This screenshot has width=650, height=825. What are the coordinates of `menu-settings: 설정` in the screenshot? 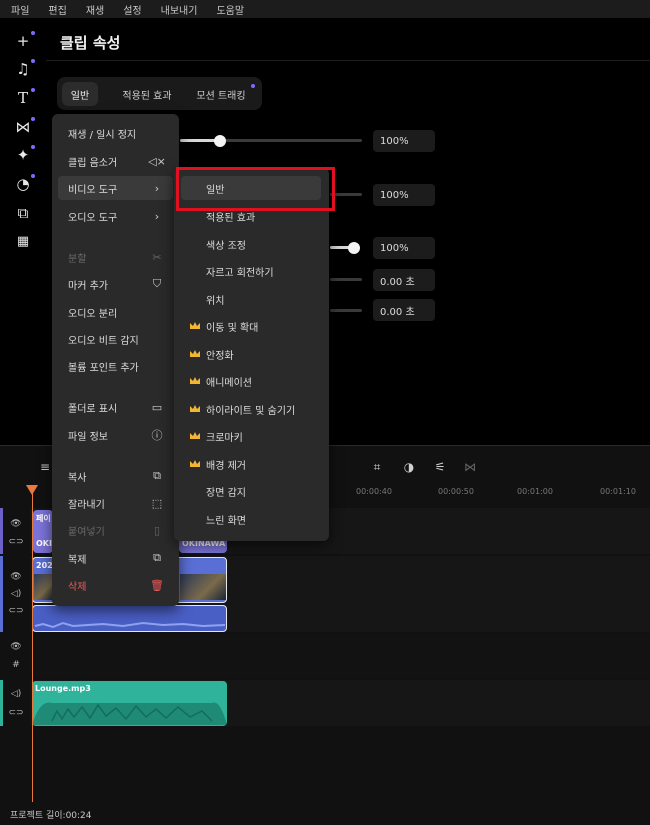 It's located at (130, 9).